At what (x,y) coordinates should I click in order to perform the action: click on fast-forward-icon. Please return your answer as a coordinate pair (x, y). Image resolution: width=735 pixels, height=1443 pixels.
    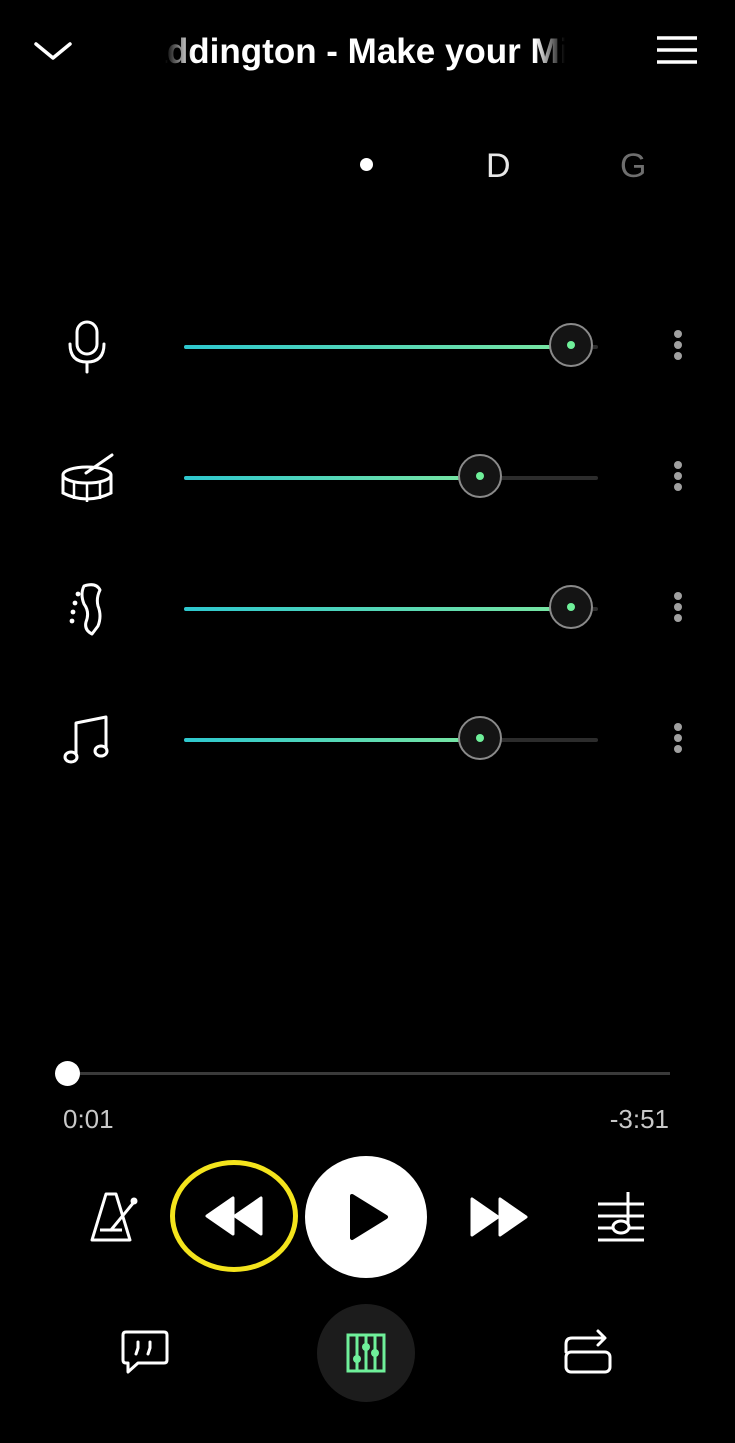
    Looking at the image, I should click on (499, 1217).